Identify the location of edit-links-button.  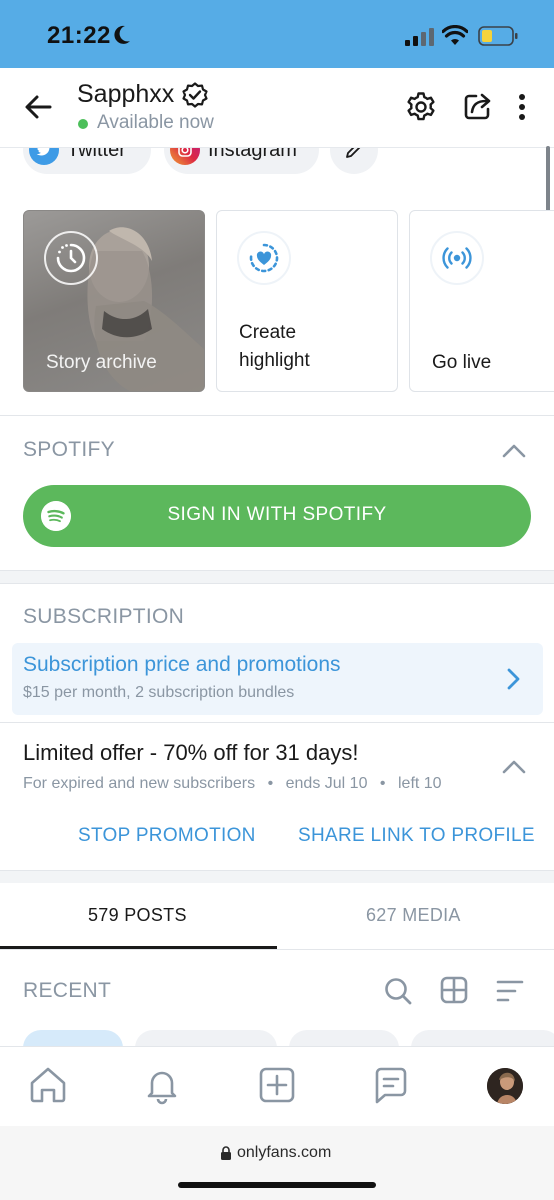
(354, 161).